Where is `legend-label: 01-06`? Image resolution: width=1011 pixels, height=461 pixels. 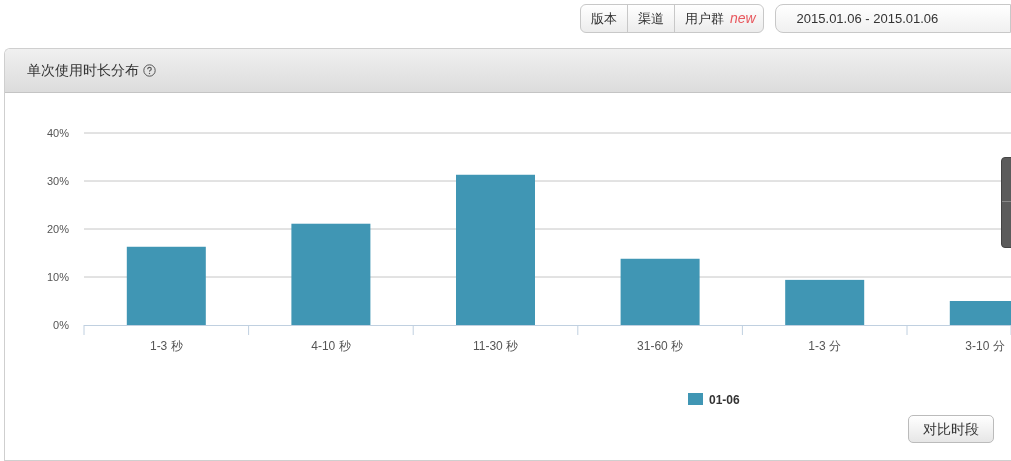 legend-label: 01-06 is located at coordinates (724, 400).